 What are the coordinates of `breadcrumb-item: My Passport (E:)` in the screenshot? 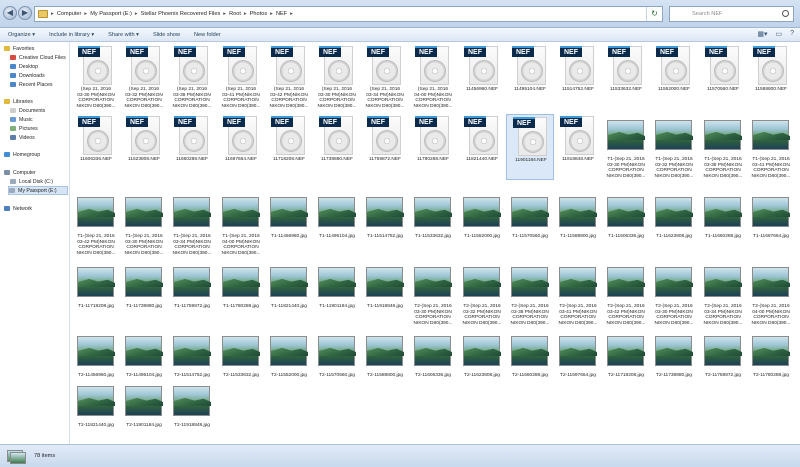 It's located at (111, 14).